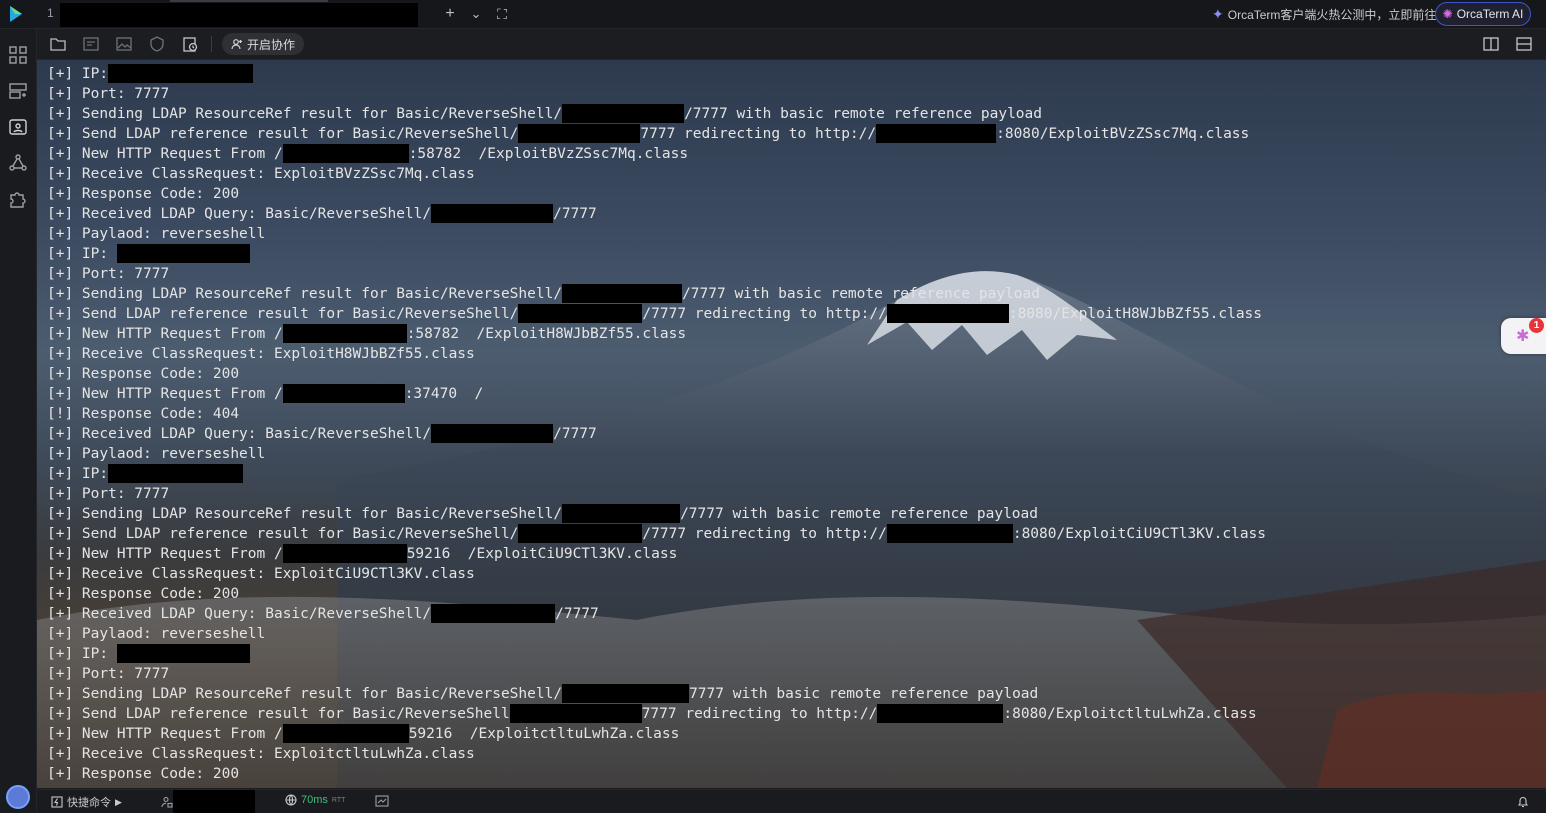  What do you see at coordinates (1483, 14) in the screenshot?
I see `orcaterm-ai-button: ✺ OrcaTerm AI` at bounding box center [1483, 14].